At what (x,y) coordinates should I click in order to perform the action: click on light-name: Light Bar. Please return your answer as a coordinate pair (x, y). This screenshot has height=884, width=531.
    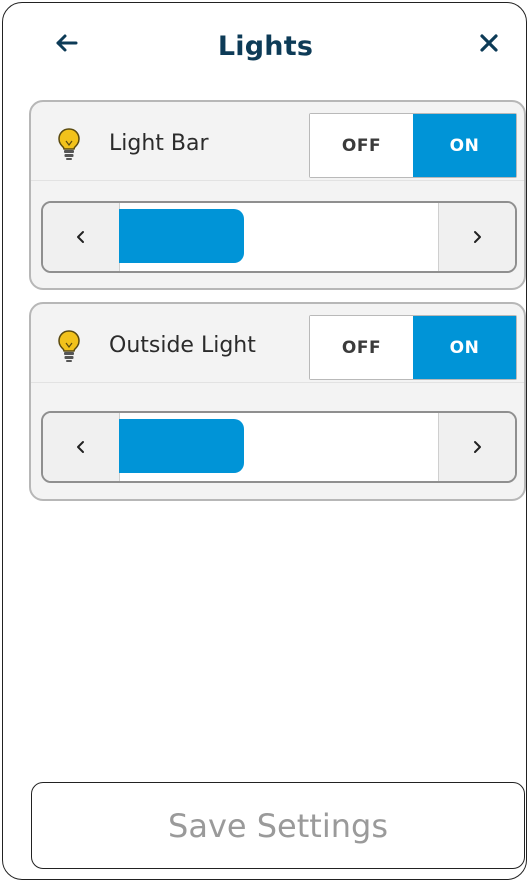
    Looking at the image, I should click on (159, 143).